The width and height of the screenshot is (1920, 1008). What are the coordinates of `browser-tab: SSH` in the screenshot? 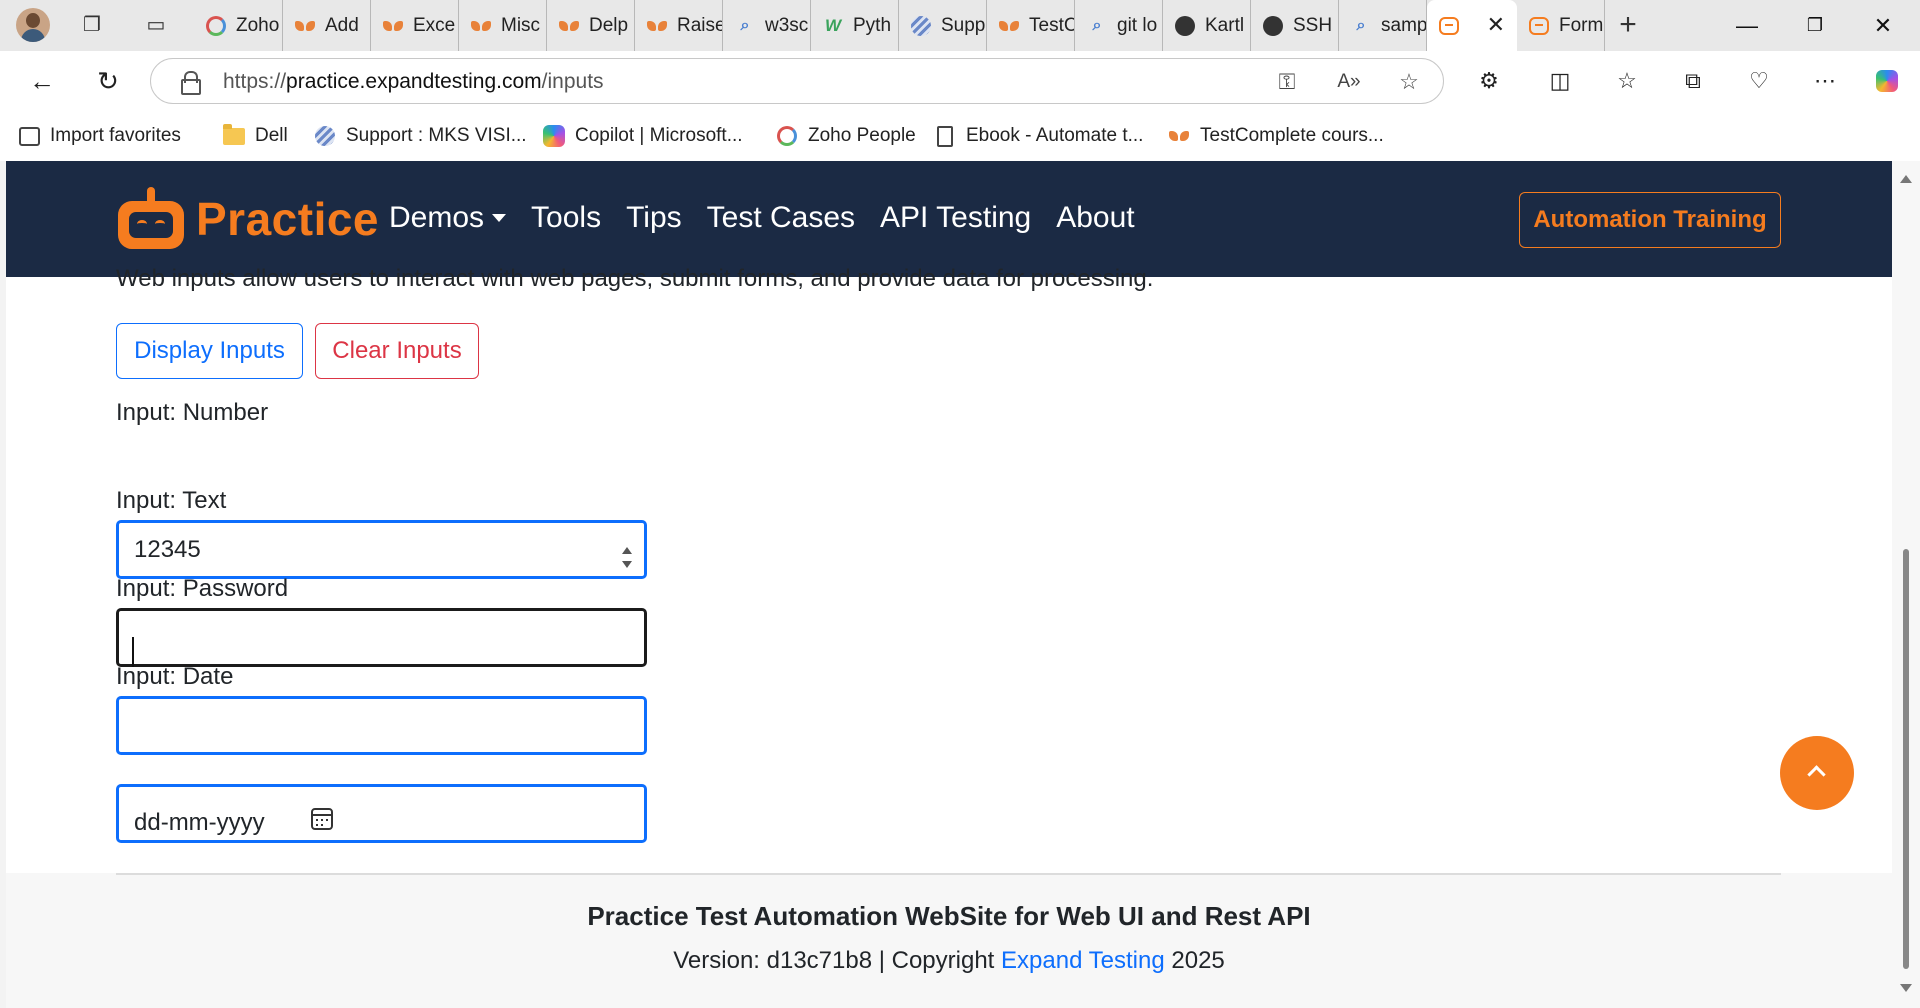 It's located at (1295, 25).